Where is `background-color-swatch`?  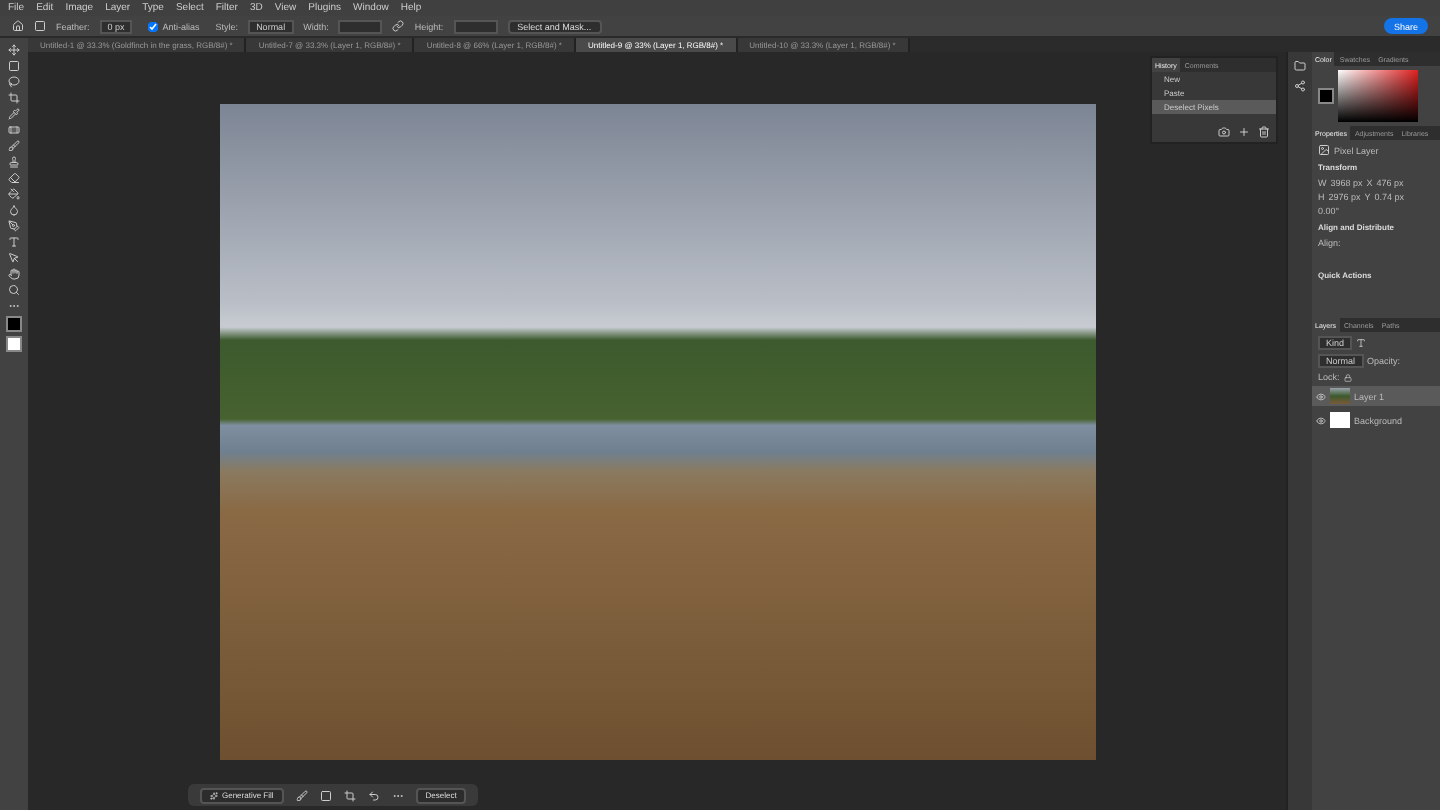 background-color-swatch is located at coordinates (14, 344).